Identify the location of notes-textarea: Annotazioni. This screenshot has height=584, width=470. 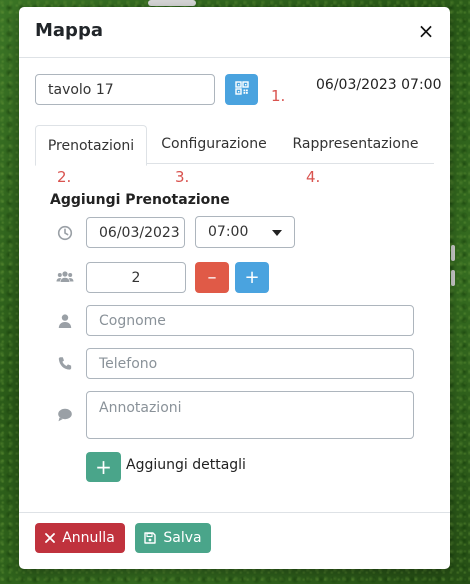
(250, 415).